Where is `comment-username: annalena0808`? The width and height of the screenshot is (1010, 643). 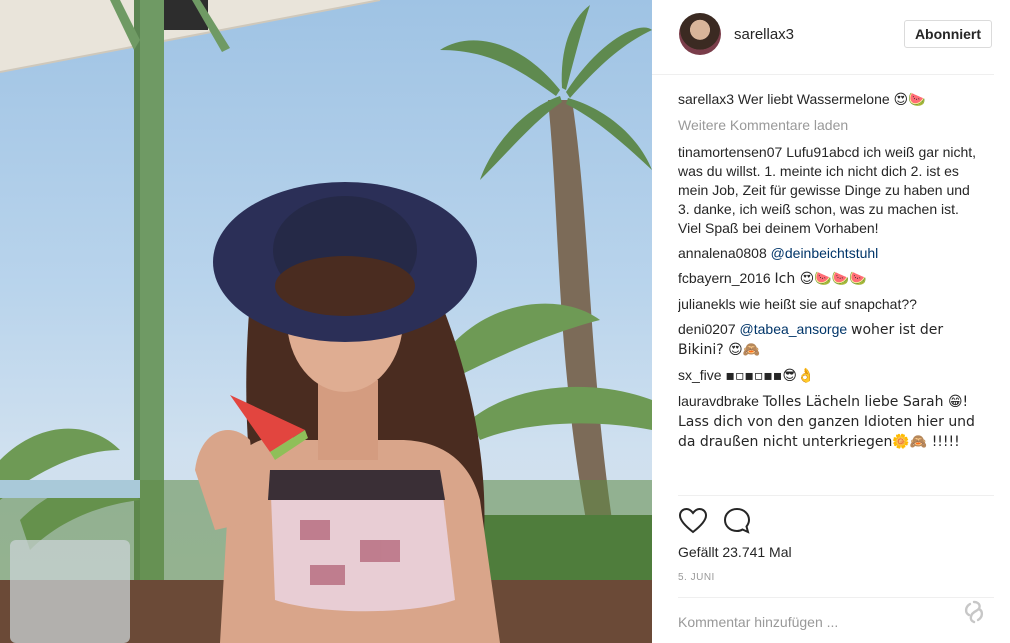 comment-username: annalena0808 is located at coordinates (722, 253).